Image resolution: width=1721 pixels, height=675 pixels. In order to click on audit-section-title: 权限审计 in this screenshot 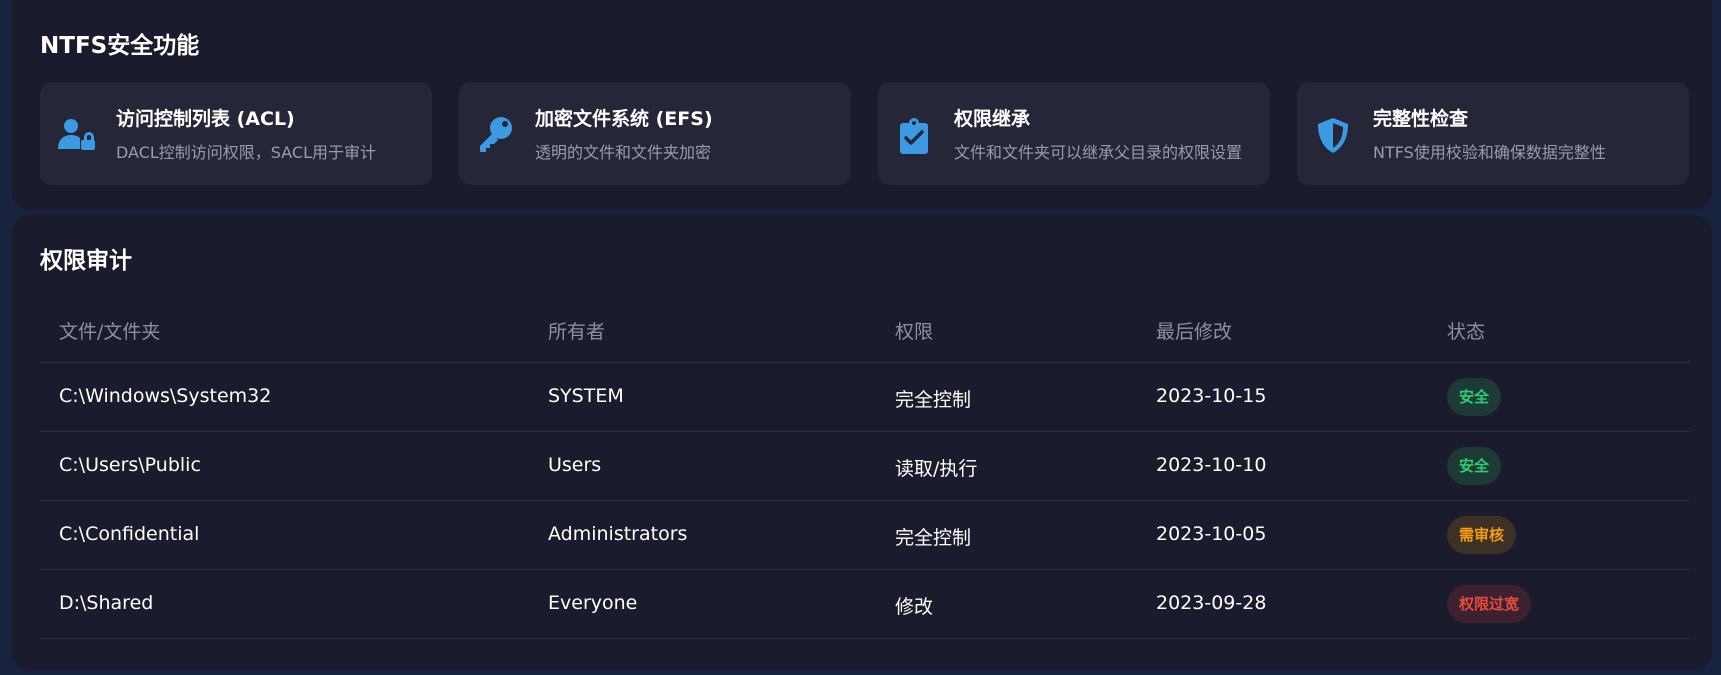, I will do `click(86, 261)`.